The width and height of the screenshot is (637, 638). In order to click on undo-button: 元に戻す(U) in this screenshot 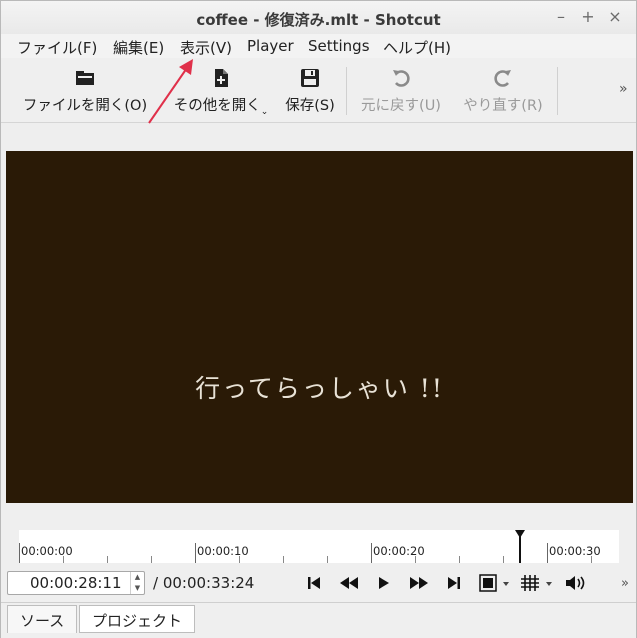, I will do `click(401, 89)`.